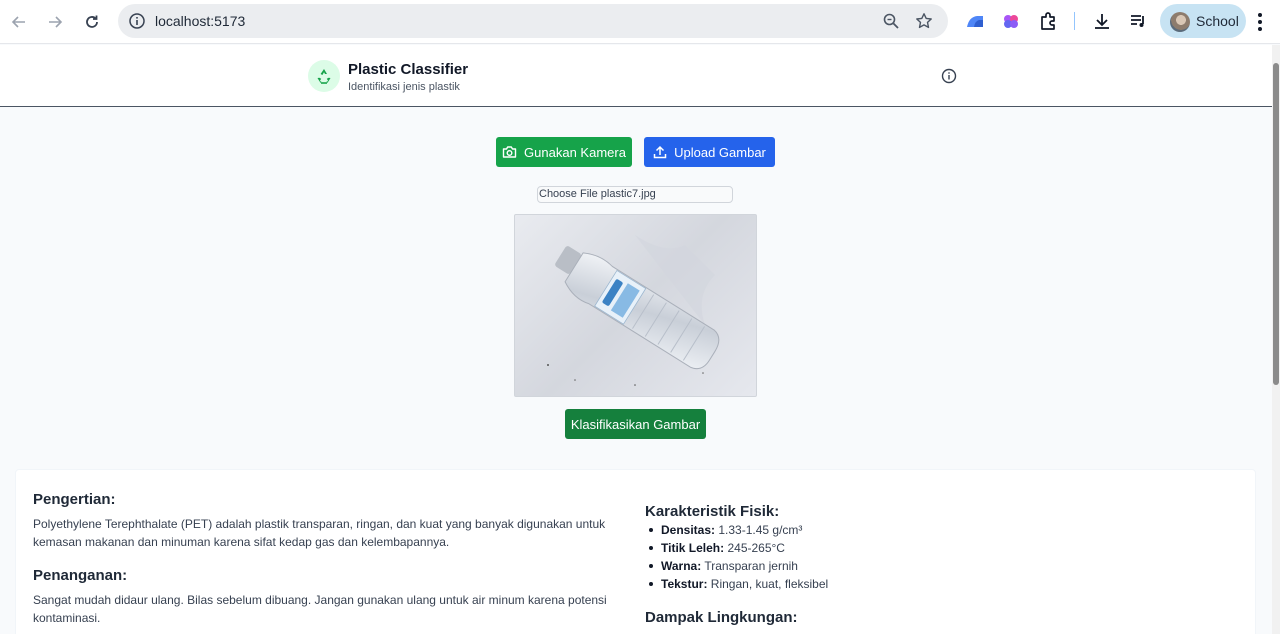 The height and width of the screenshot is (634, 1280). Describe the element at coordinates (324, 76) in the screenshot. I see `recycle-logo-icon` at that location.